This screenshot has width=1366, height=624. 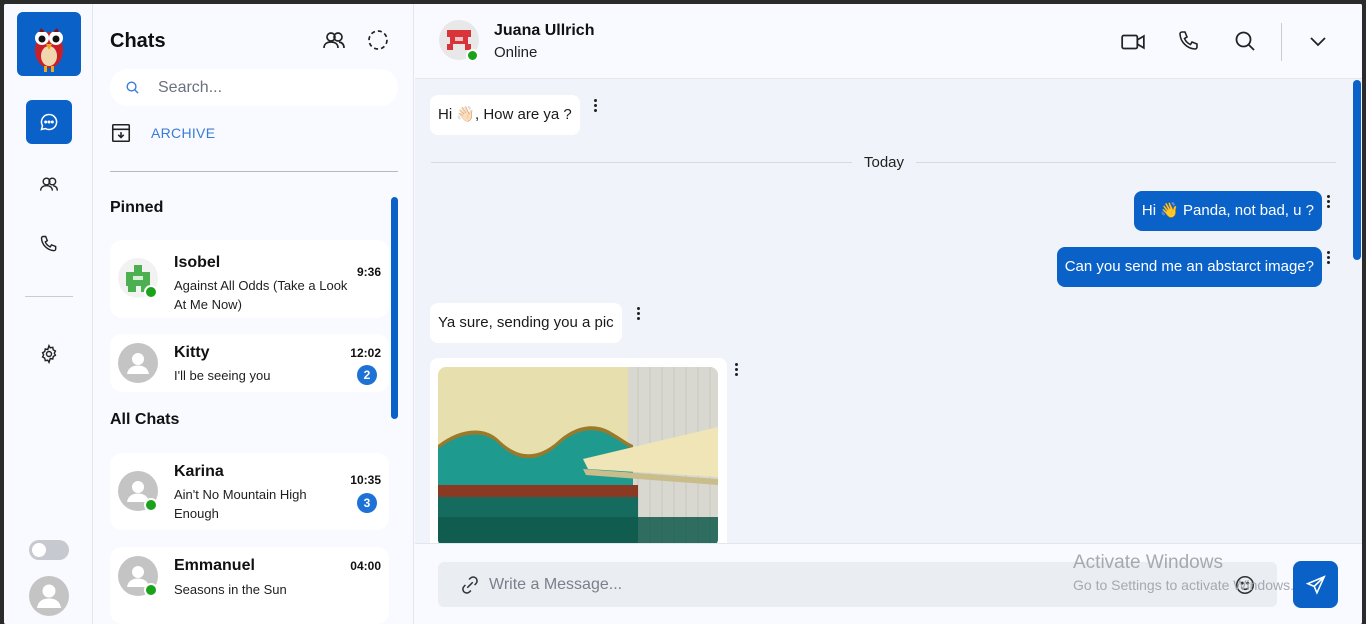 I want to click on contact-name: Juana Ullrich, so click(x=544, y=30).